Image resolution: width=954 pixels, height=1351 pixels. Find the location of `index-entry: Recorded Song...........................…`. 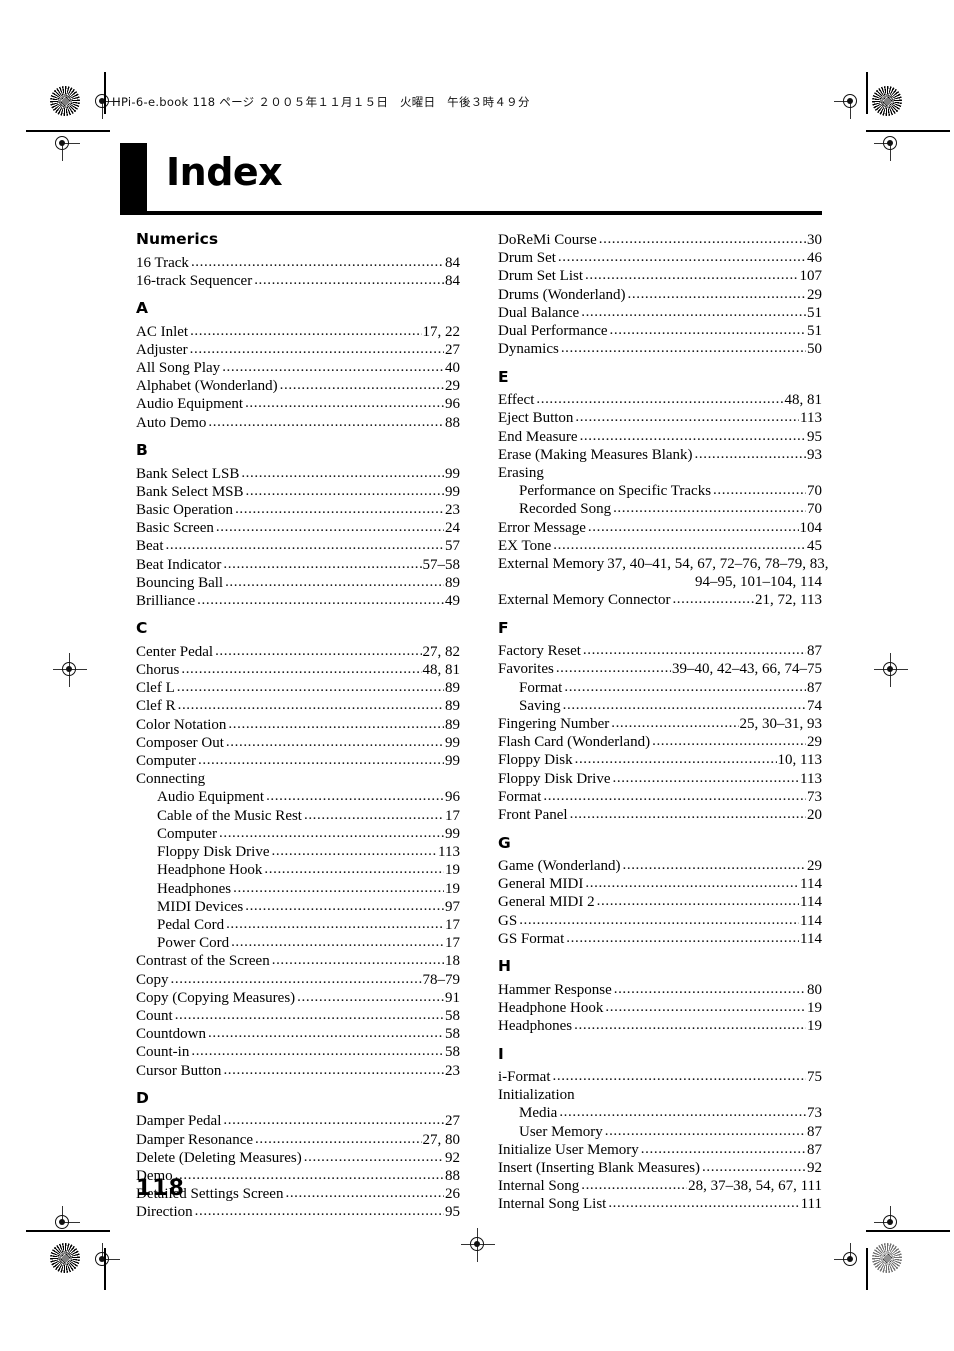

index-entry: Recorded Song...........................… is located at coordinates (660, 509).